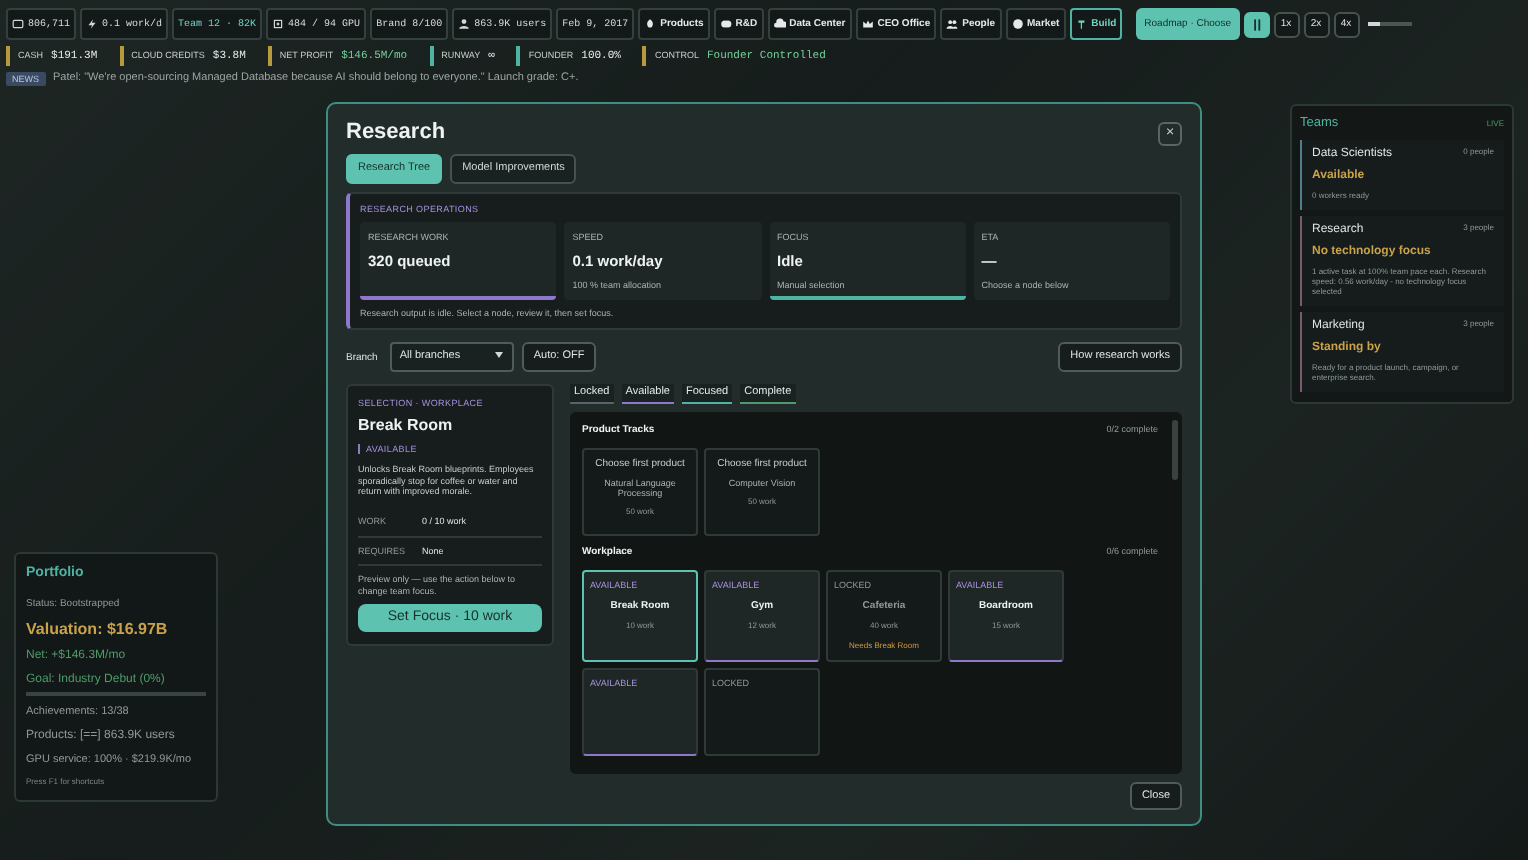 This screenshot has height=860, width=1528. Describe the element at coordinates (396, 133) in the screenshot. I see `dialog-title: Research` at that location.